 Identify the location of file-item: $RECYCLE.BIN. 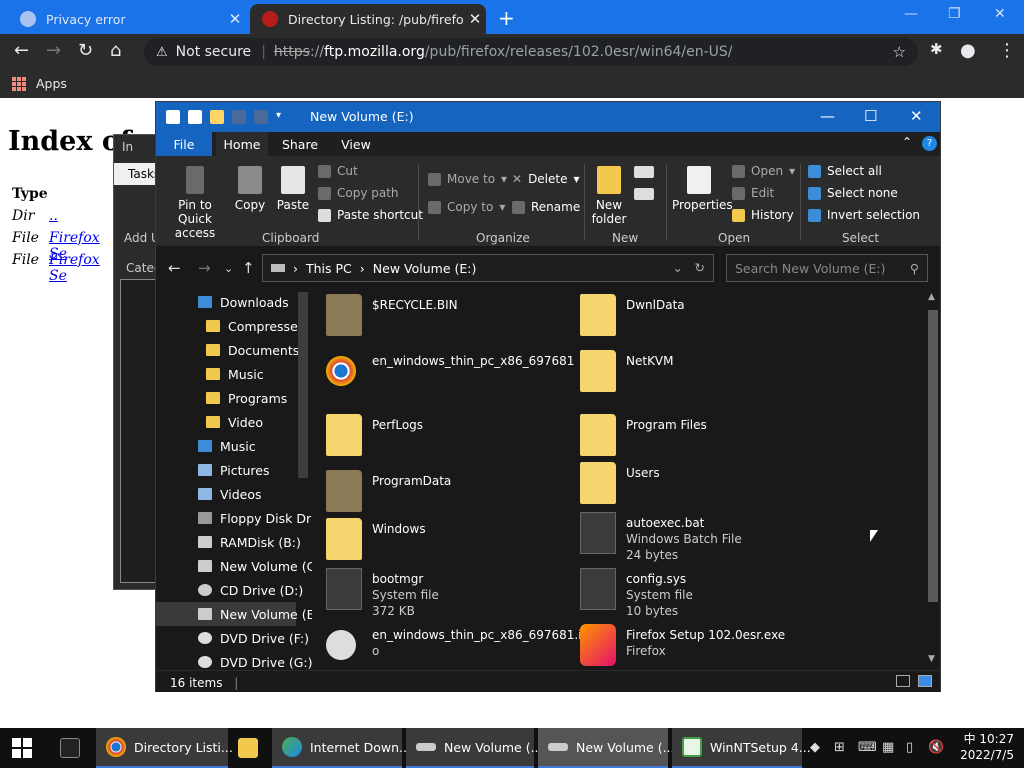
(451, 319).